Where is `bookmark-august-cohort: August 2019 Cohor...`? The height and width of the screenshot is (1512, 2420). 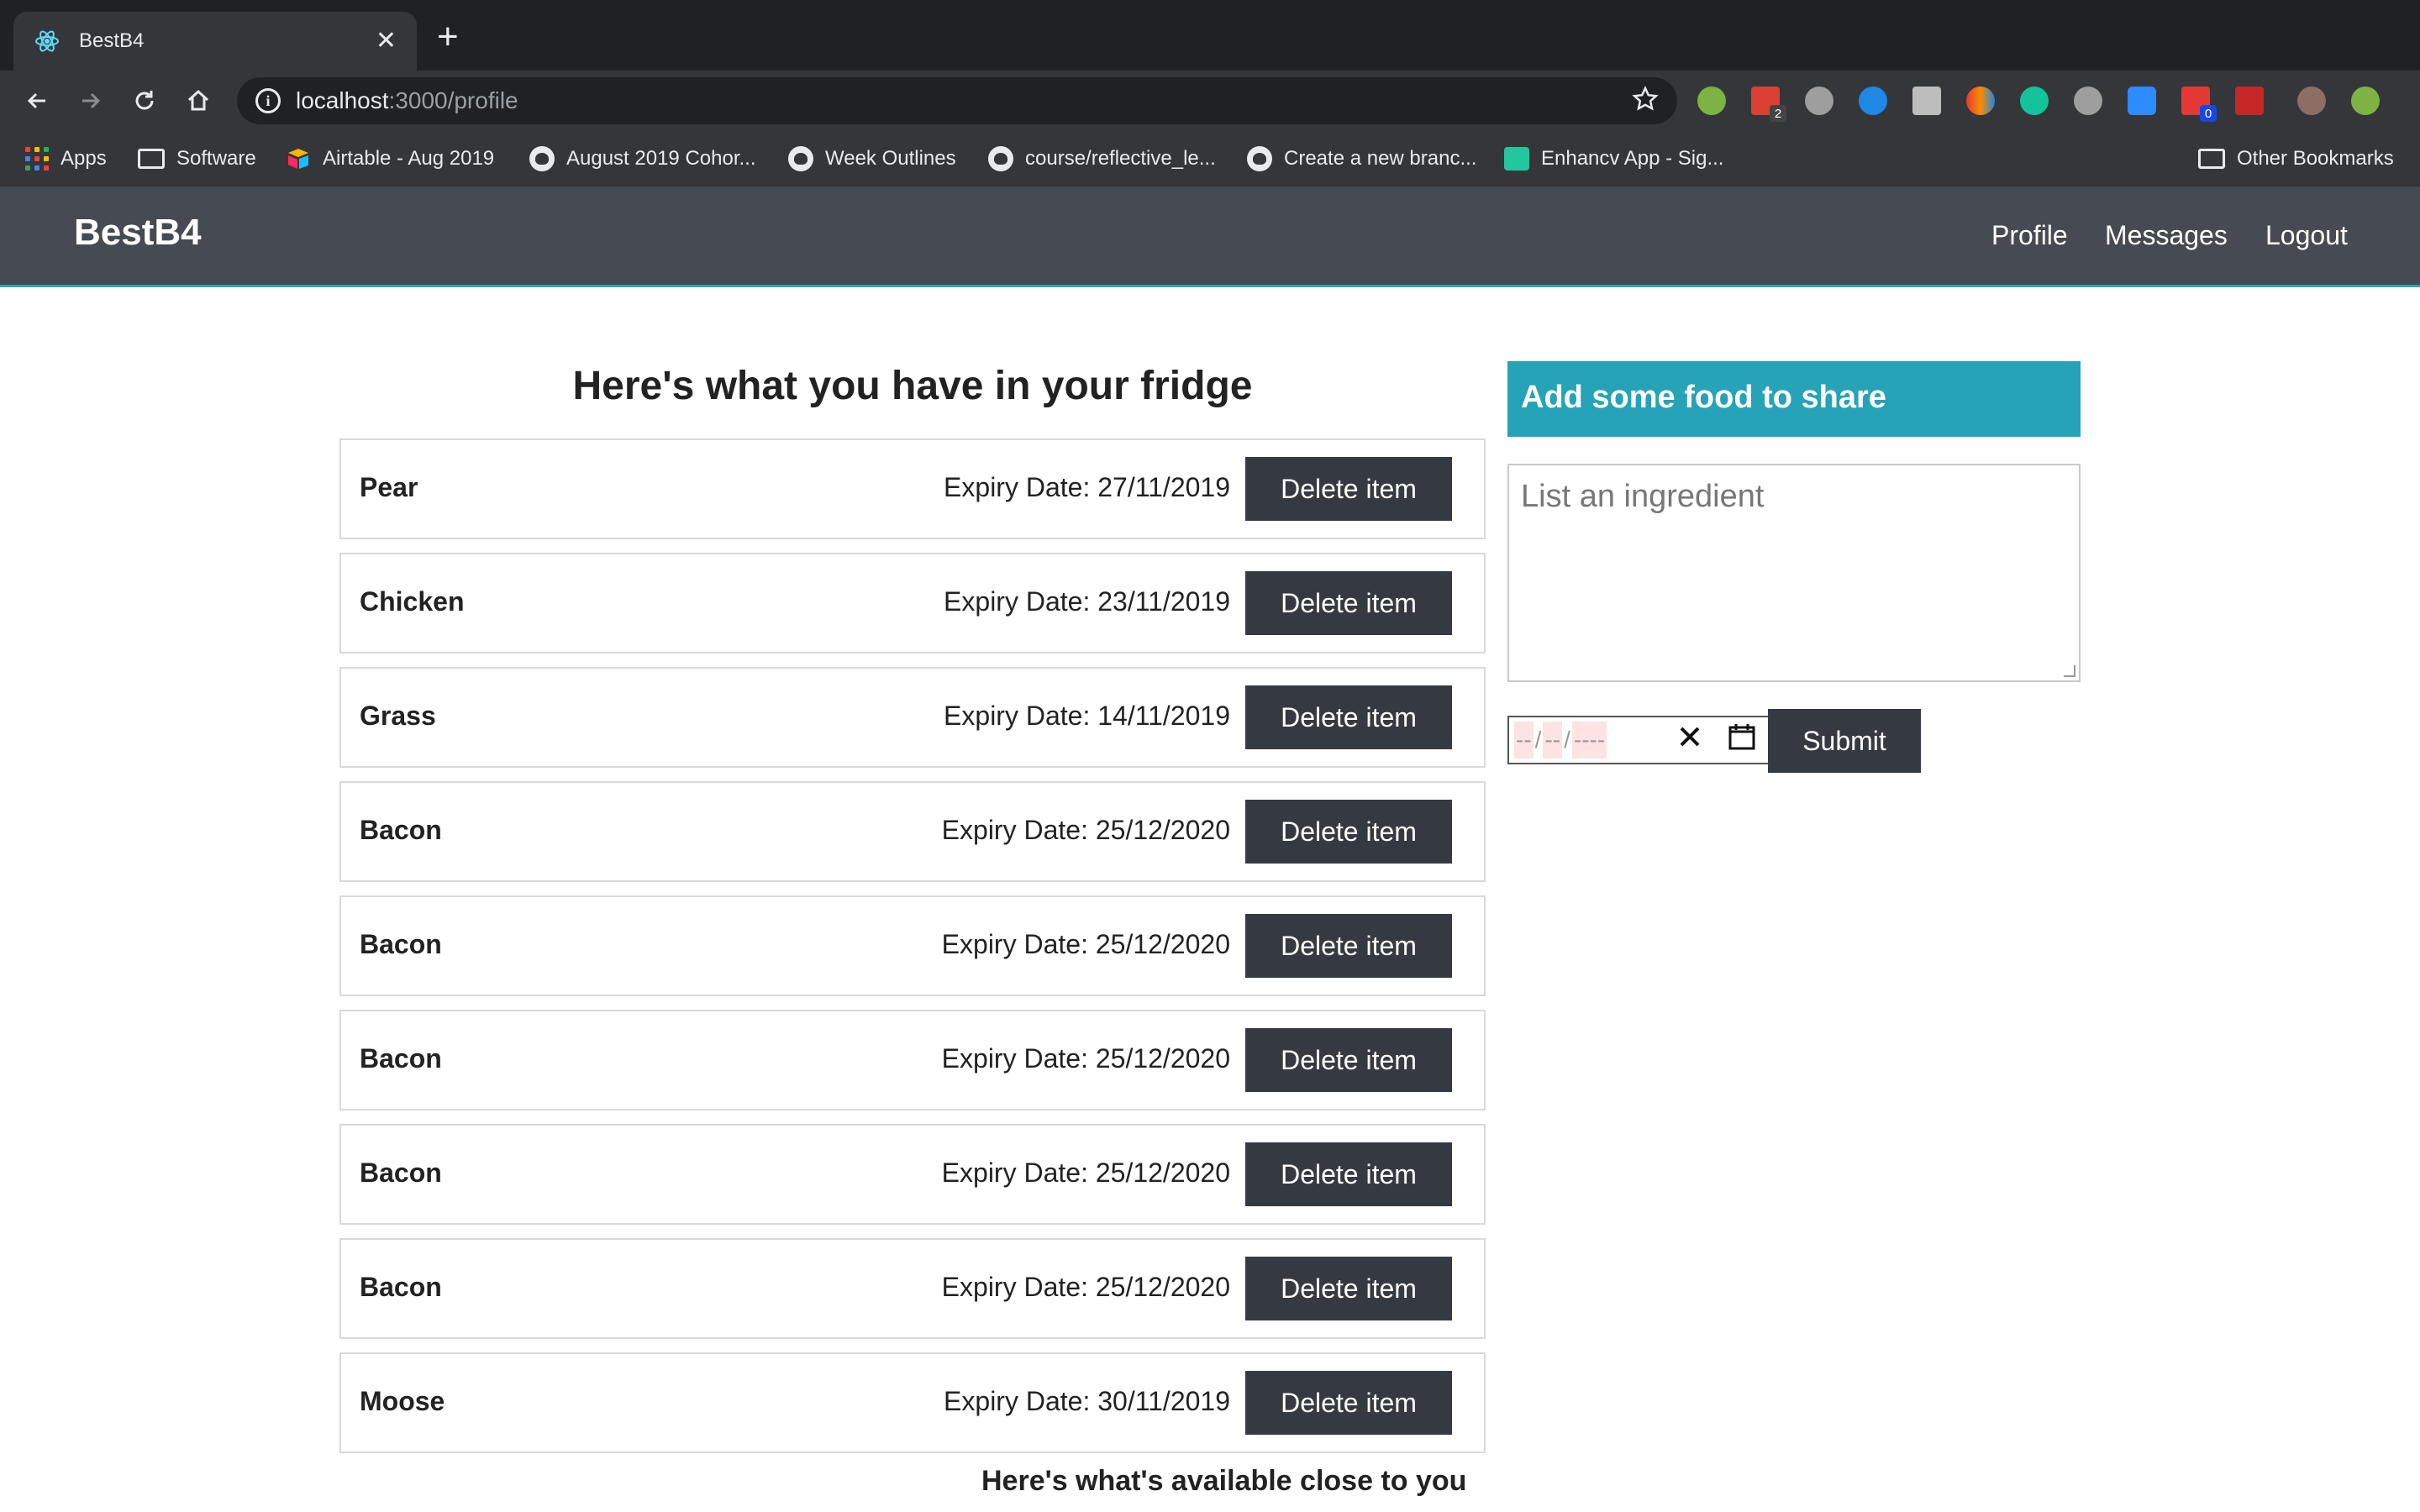 bookmark-august-cohort: August 2019 Cohor... is located at coordinates (643, 158).